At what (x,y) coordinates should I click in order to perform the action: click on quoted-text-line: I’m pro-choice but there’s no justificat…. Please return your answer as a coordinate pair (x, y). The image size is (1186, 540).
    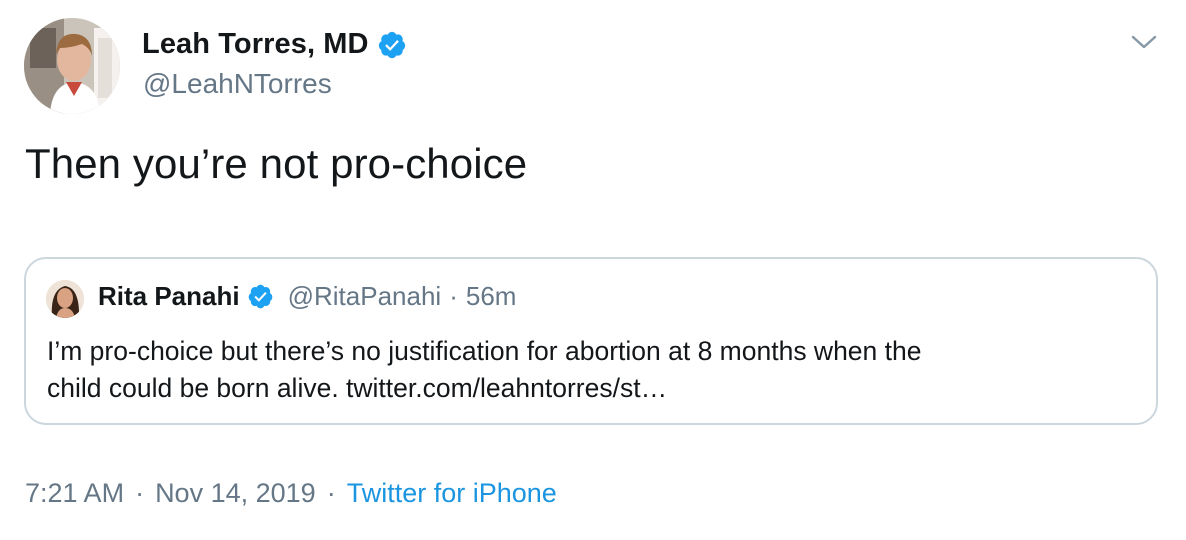
    Looking at the image, I should click on (484, 351).